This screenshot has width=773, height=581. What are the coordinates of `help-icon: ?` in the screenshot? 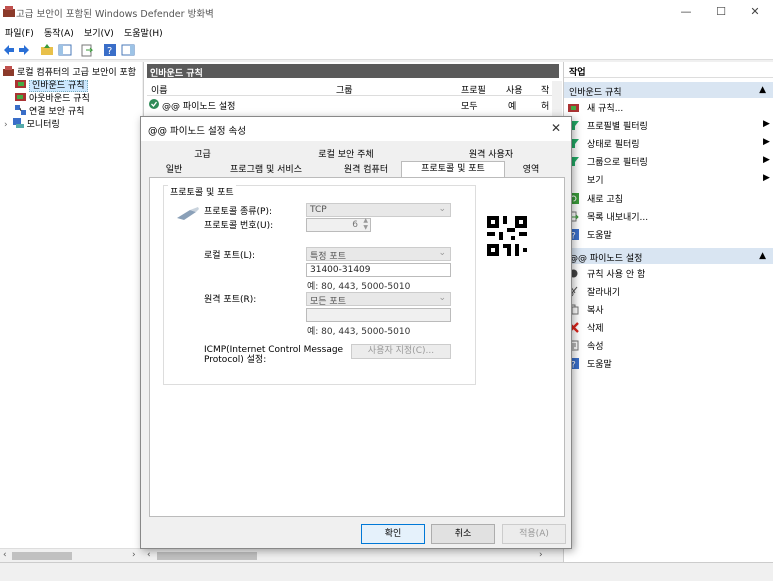 It's located at (110, 50).